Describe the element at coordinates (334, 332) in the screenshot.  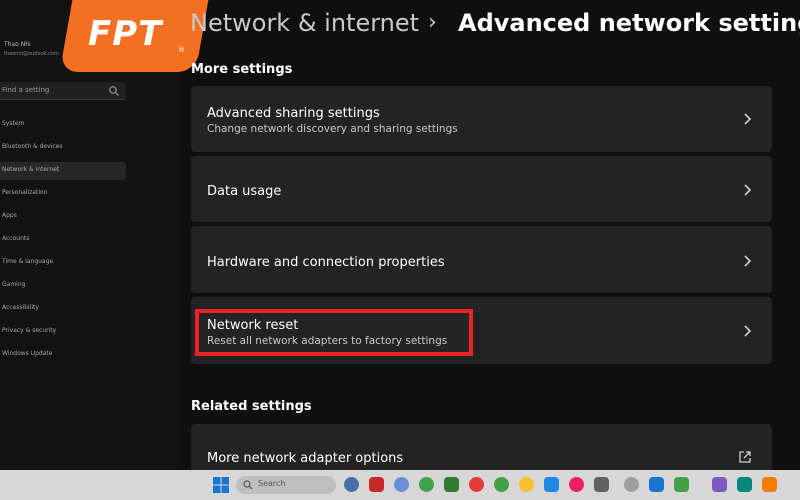
I see `highlight-box` at that location.